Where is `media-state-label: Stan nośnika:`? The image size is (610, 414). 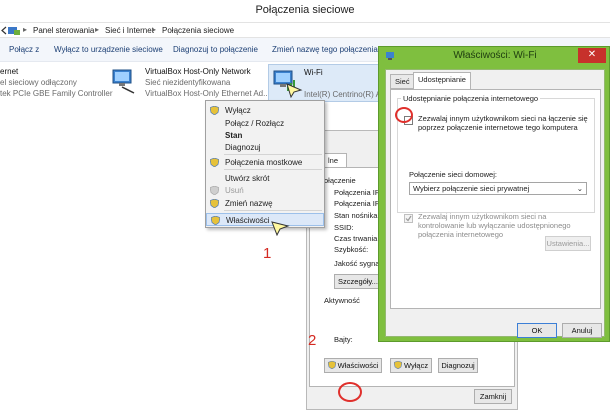 media-state-label: Stan nośnika: is located at coordinates (357, 215).